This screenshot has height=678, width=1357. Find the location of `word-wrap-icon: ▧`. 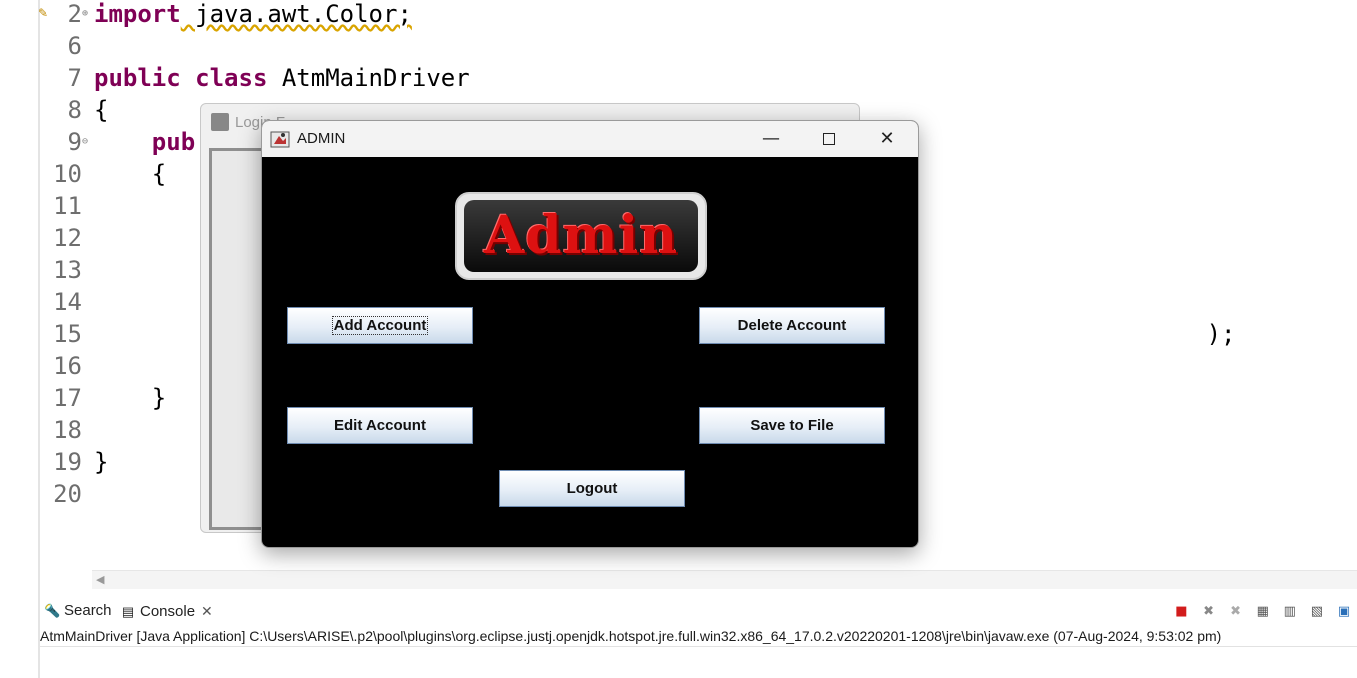

word-wrap-icon: ▧ is located at coordinates (1317, 612).